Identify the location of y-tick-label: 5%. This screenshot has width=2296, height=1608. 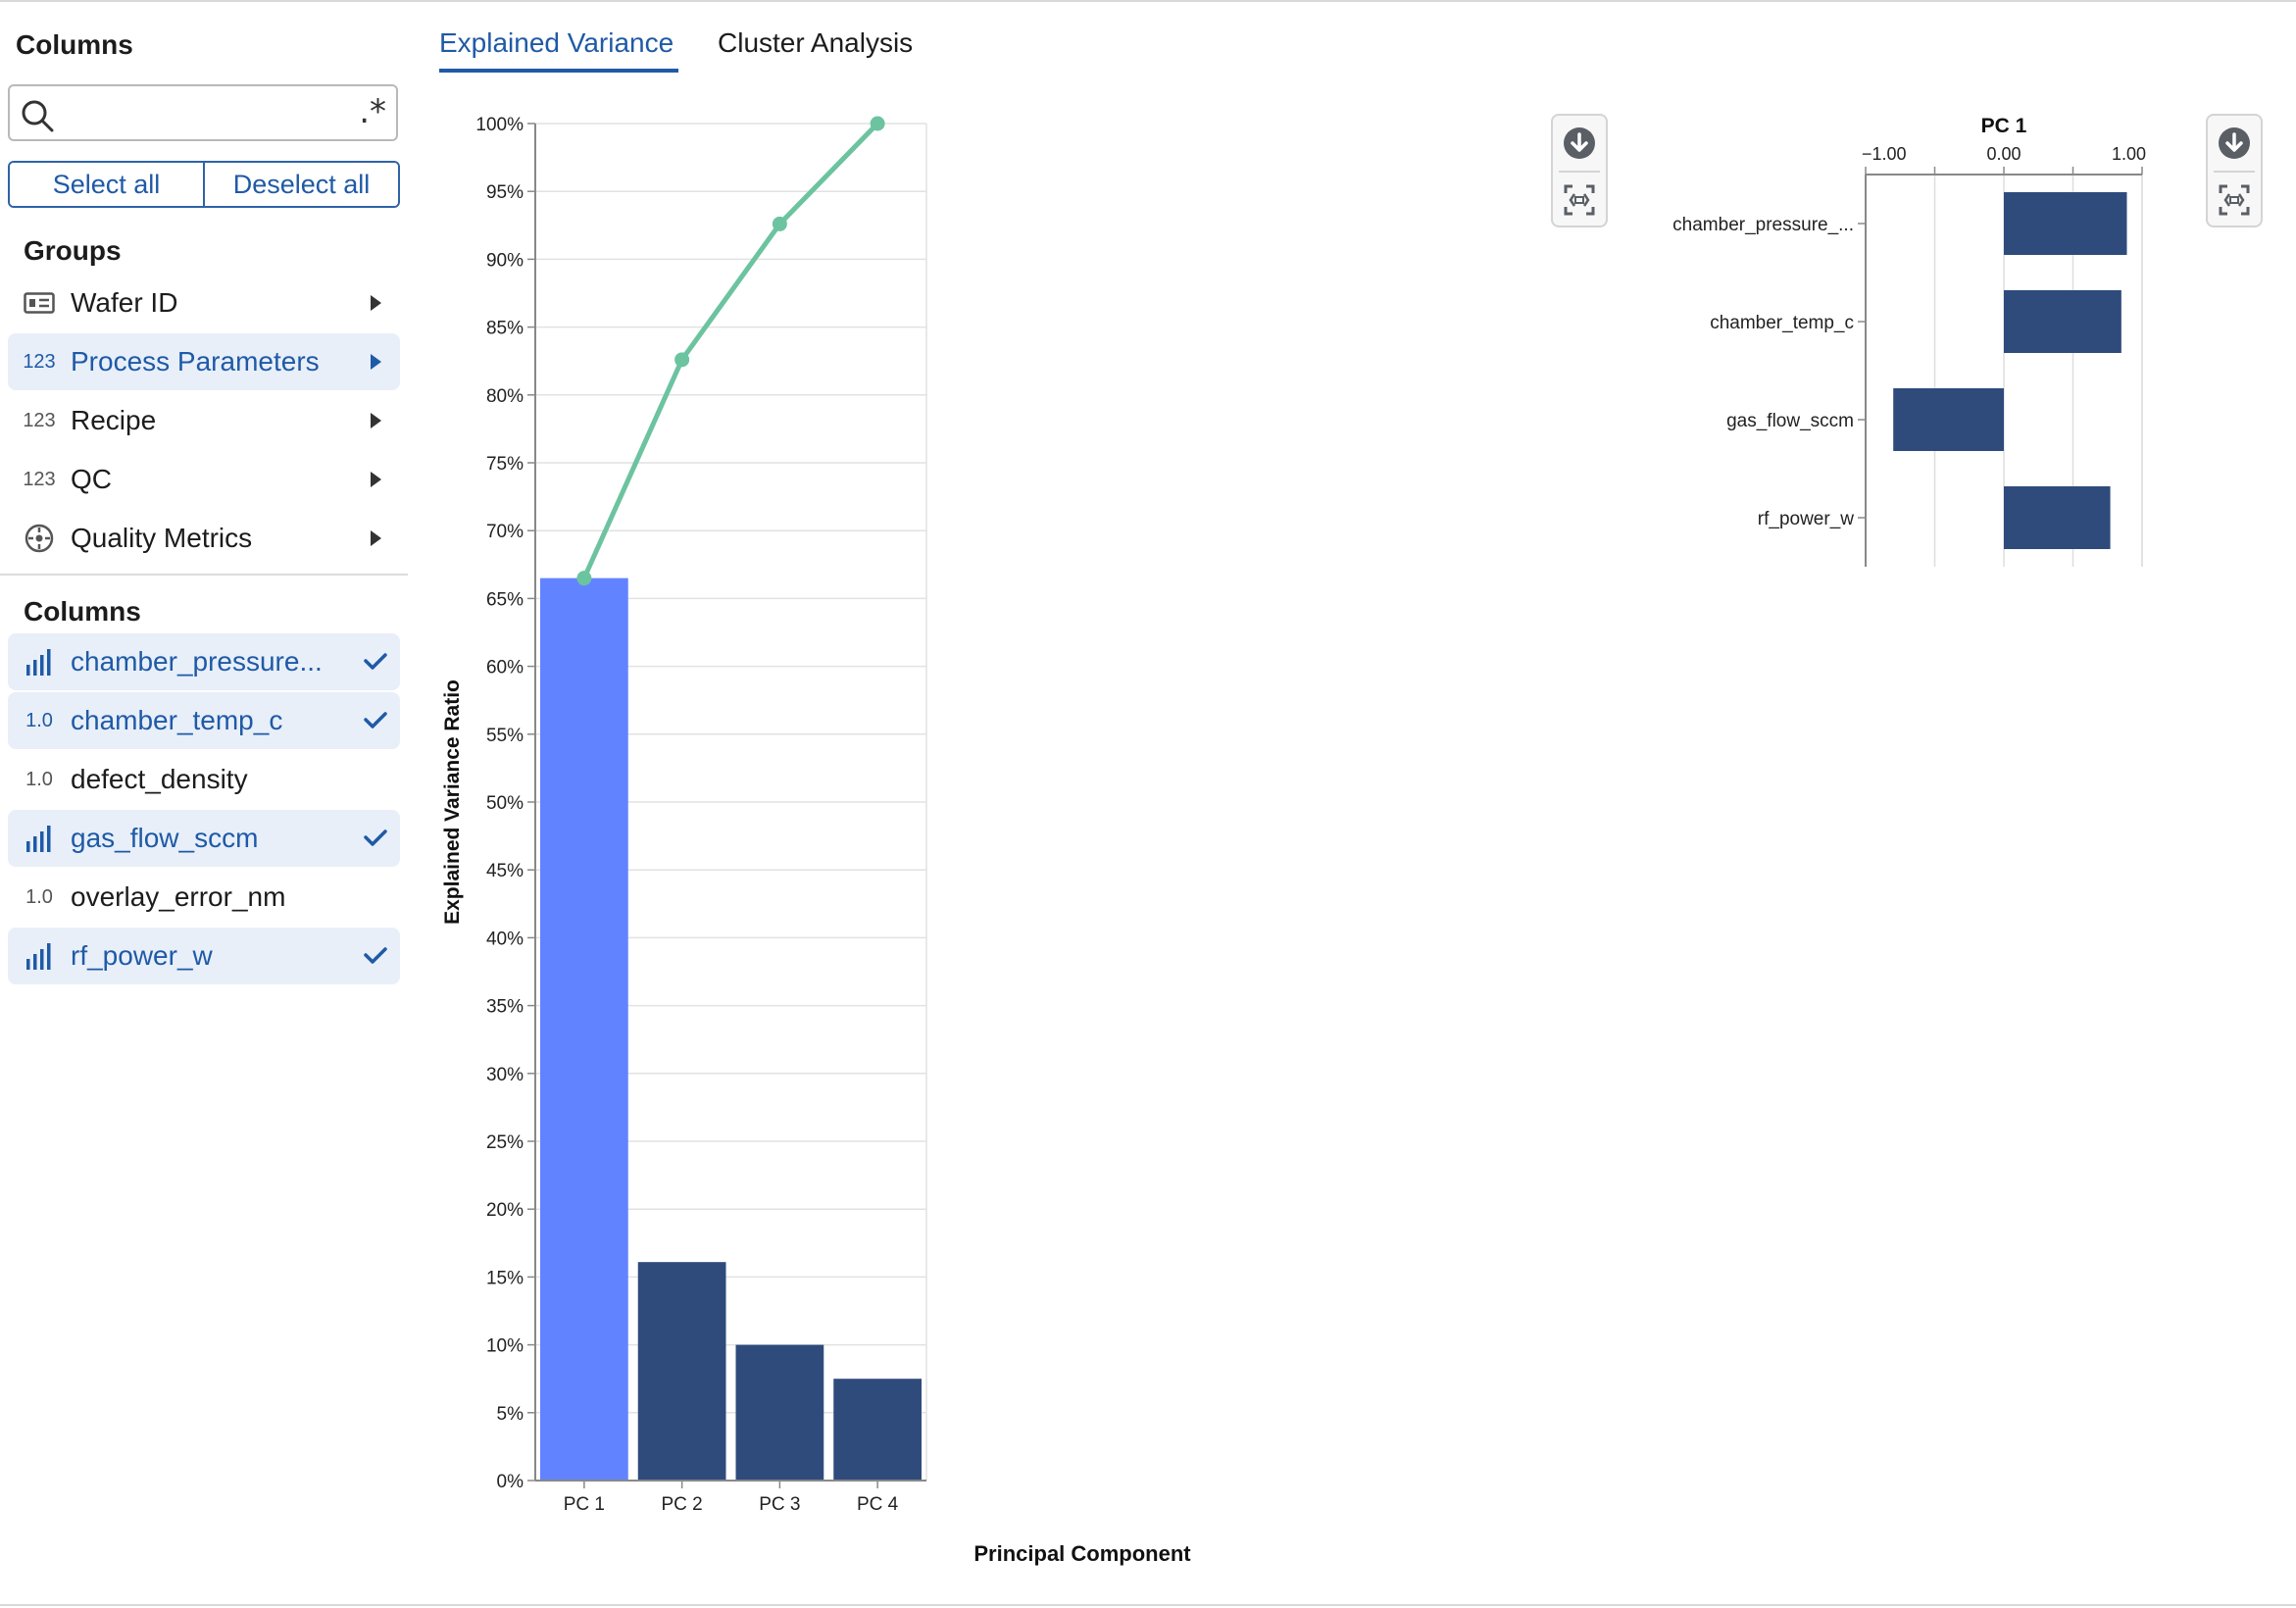
(510, 1414).